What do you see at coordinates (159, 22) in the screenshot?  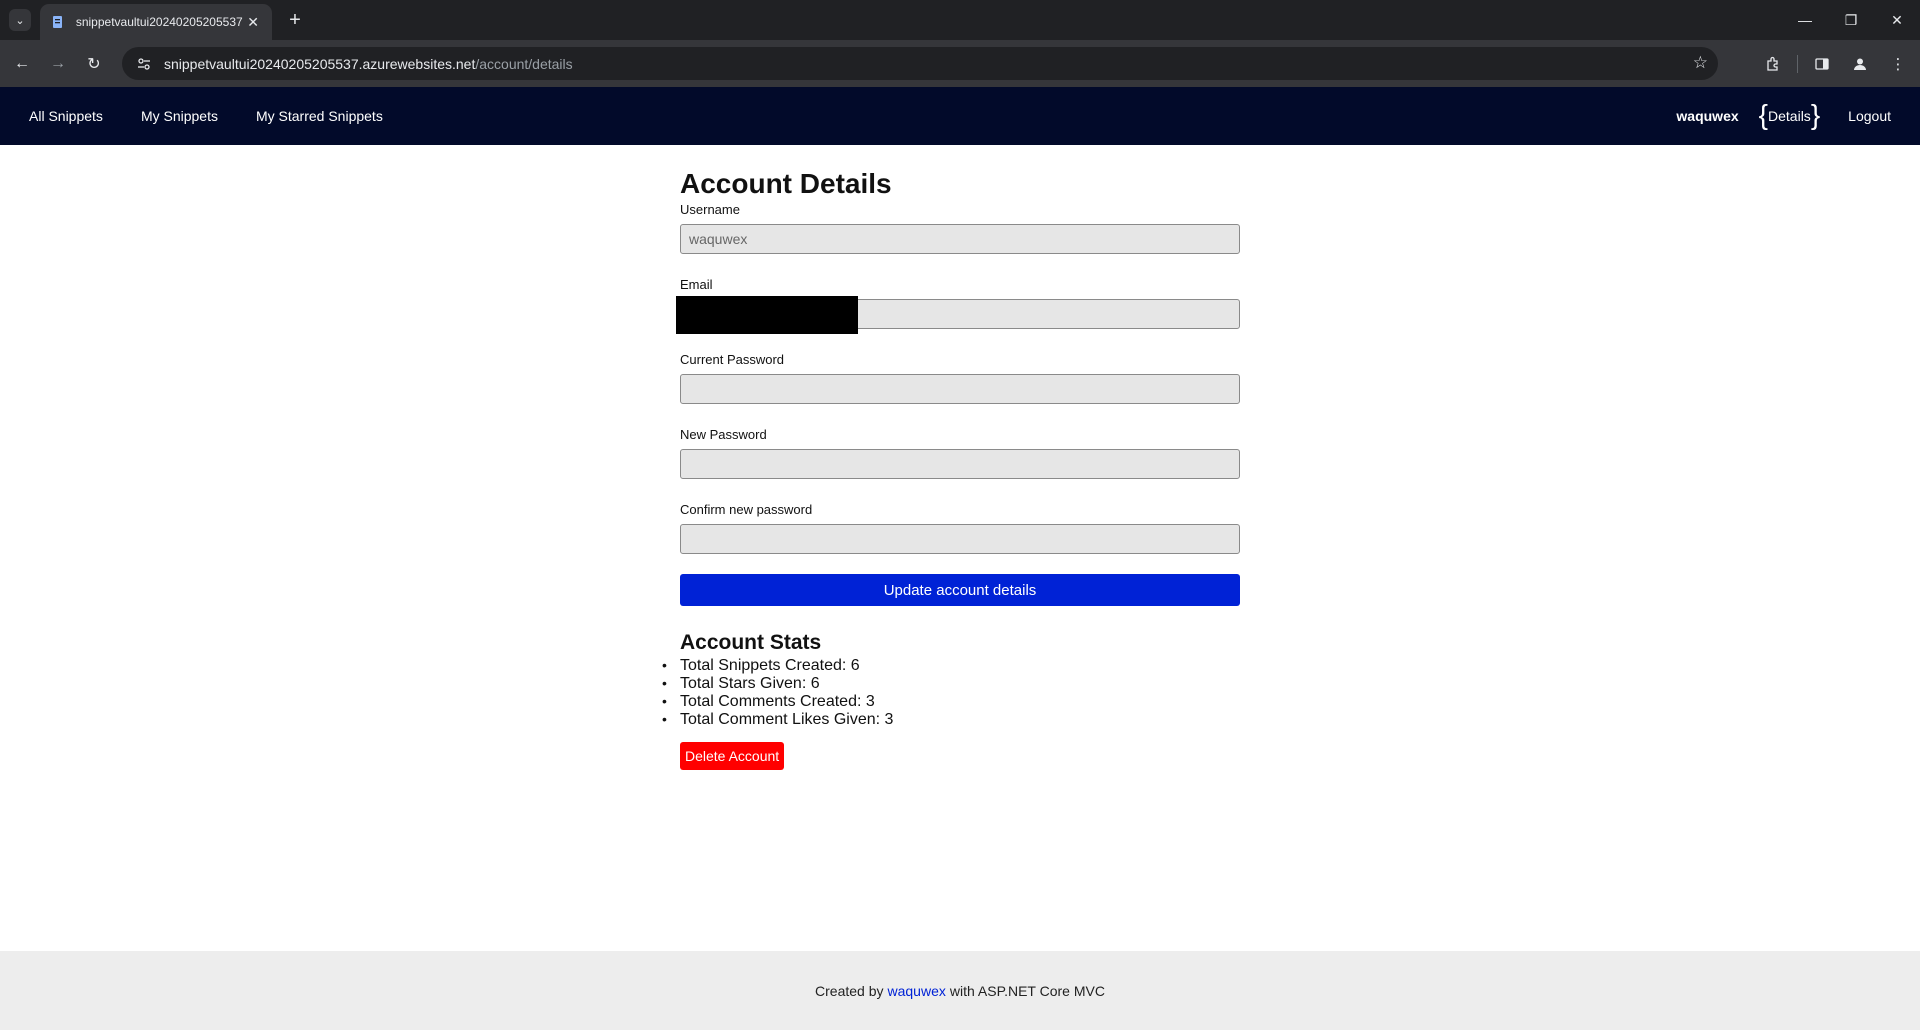 I see `tab-title: snippetvaultui20240205205537` at bounding box center [159, 22].